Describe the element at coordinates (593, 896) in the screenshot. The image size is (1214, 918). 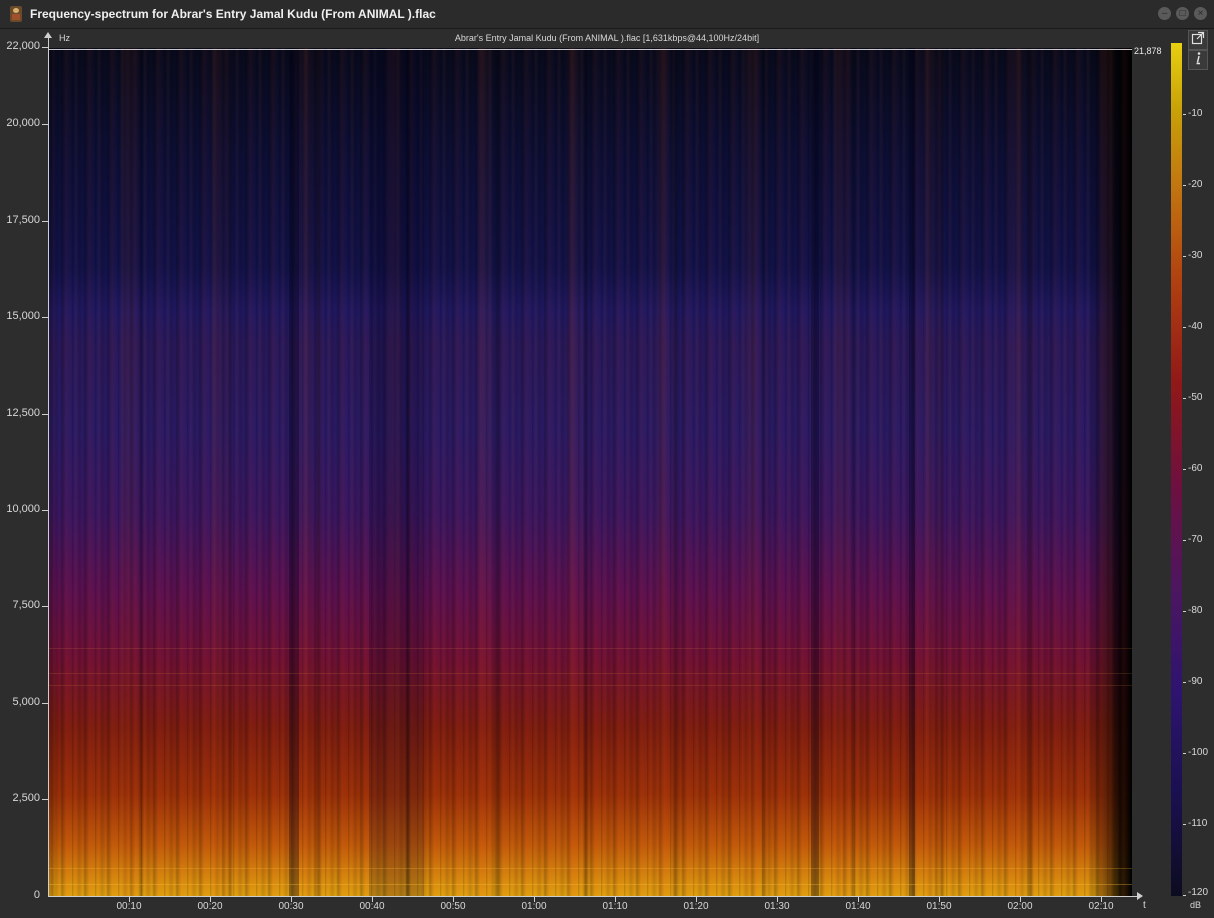
I see `x-axis` at that location.